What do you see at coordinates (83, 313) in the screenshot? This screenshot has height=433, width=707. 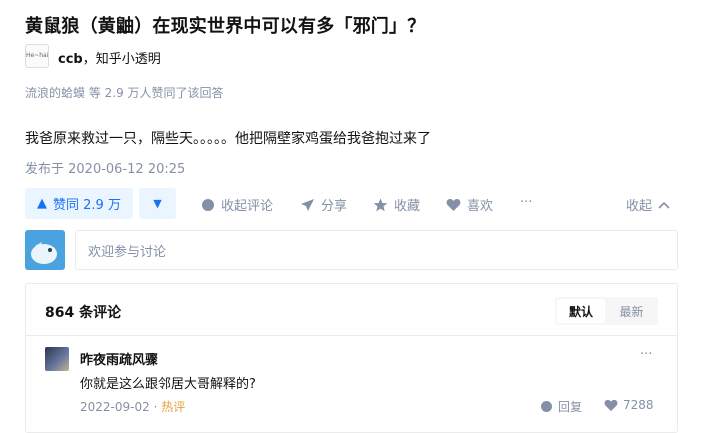 I see `comment-count: 864 条评论` at bounding box center [83, 313].